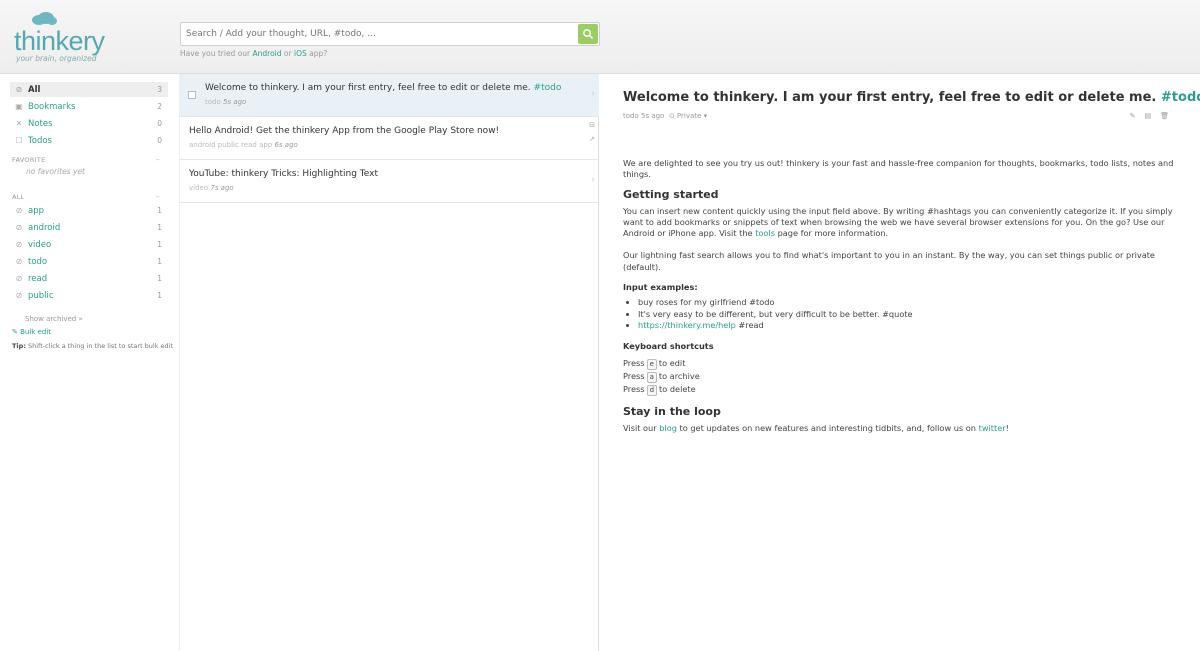  What do you see at coordinates (910, 303) in the screenshot?
I see `list-item: buy roses for my girlfriend #todo` at bounding box center [910, 303].